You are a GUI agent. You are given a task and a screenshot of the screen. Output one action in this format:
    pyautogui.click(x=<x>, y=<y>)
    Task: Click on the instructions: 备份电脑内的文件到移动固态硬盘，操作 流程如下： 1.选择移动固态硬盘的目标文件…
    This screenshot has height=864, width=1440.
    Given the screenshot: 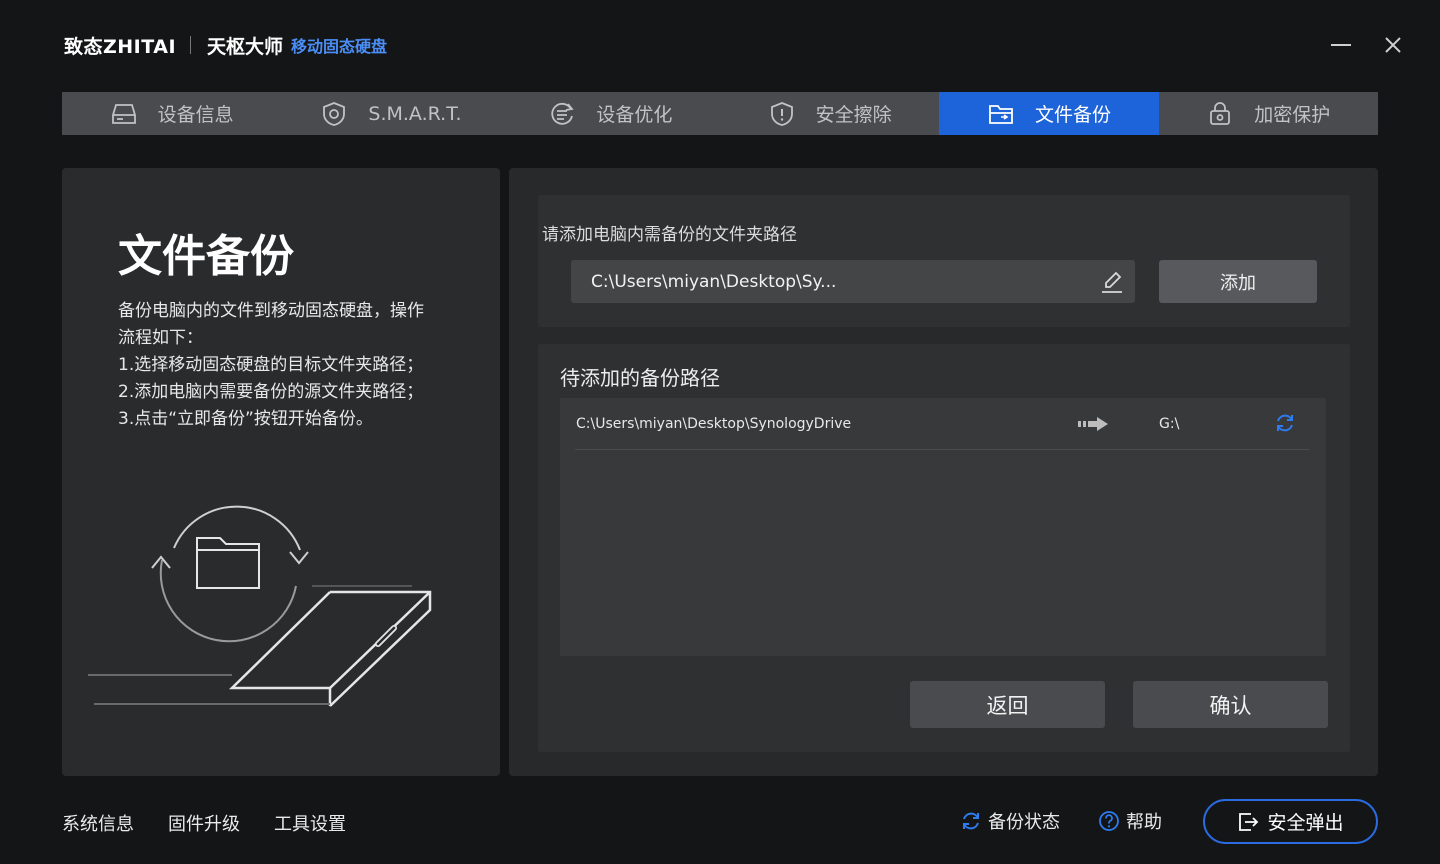 What is the action you would take?
    pyautogui.click(x=288, y=365)
    